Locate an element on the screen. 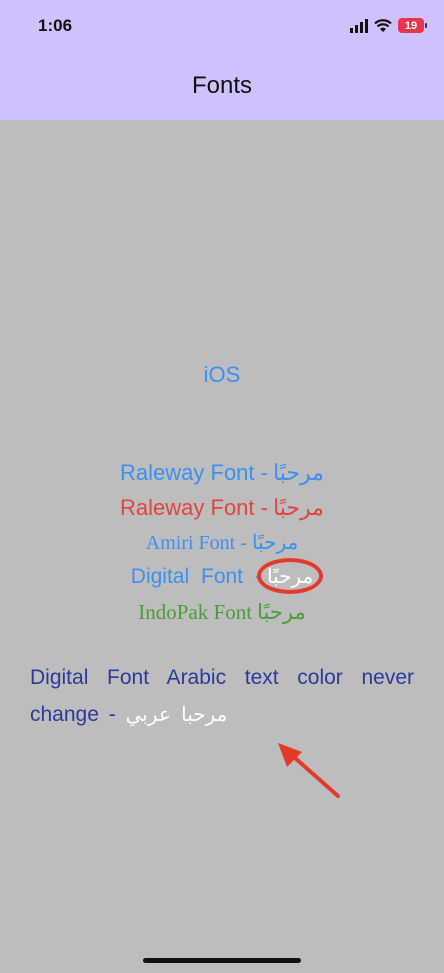 This screenshot has height=973, width=444. nav-bar: 1:06 19 Fonts is located at coordinates (222, 60).